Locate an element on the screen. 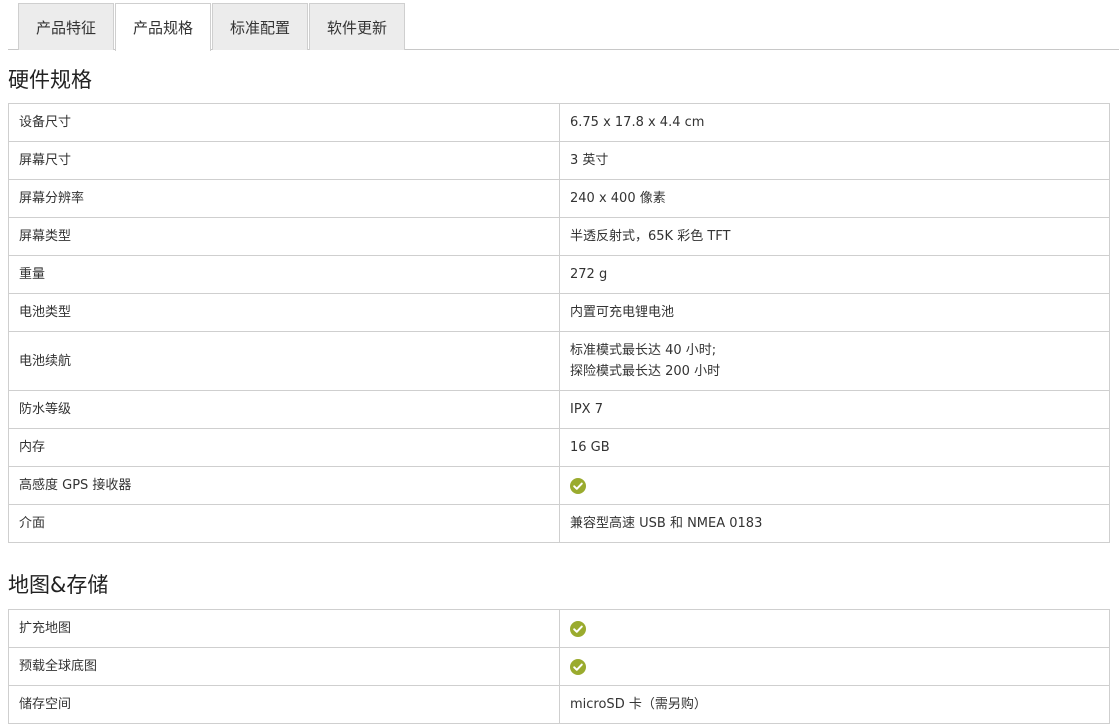 Image resolution: width=1119 pixels, height=725 pixels. spec-value: 272 g is located at coordinates (834, 274).